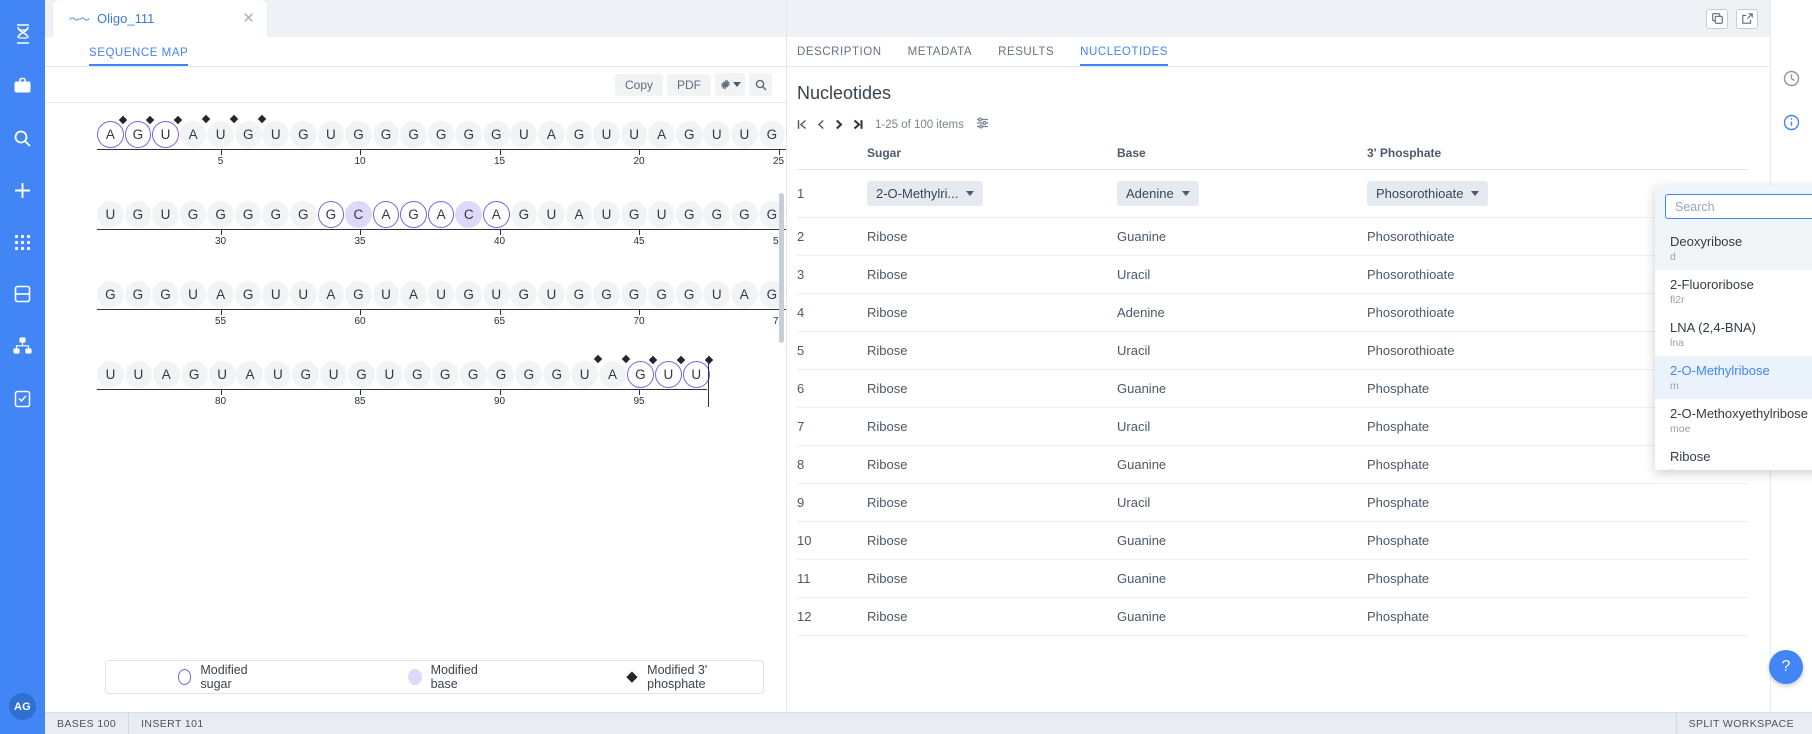  What do you see at coordinates (22, 706) in the screenshot?
I see `avatar: AG` at bounding box center [22, 706].